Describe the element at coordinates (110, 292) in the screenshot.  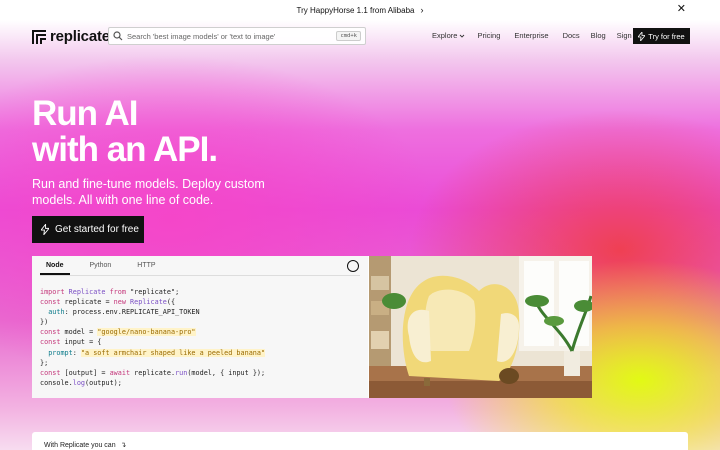
I see `code-line: import Replicate from "replicate";` at that location.